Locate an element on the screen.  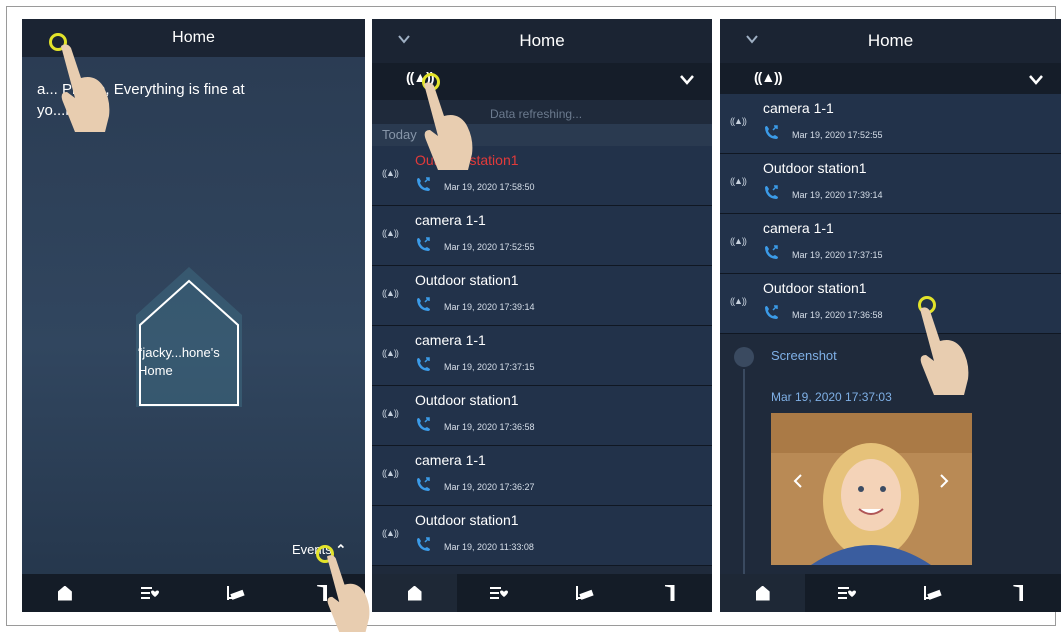
screenshot-date: Mar 19, 2020 17:37:03 is located at coordinates (831, 397).